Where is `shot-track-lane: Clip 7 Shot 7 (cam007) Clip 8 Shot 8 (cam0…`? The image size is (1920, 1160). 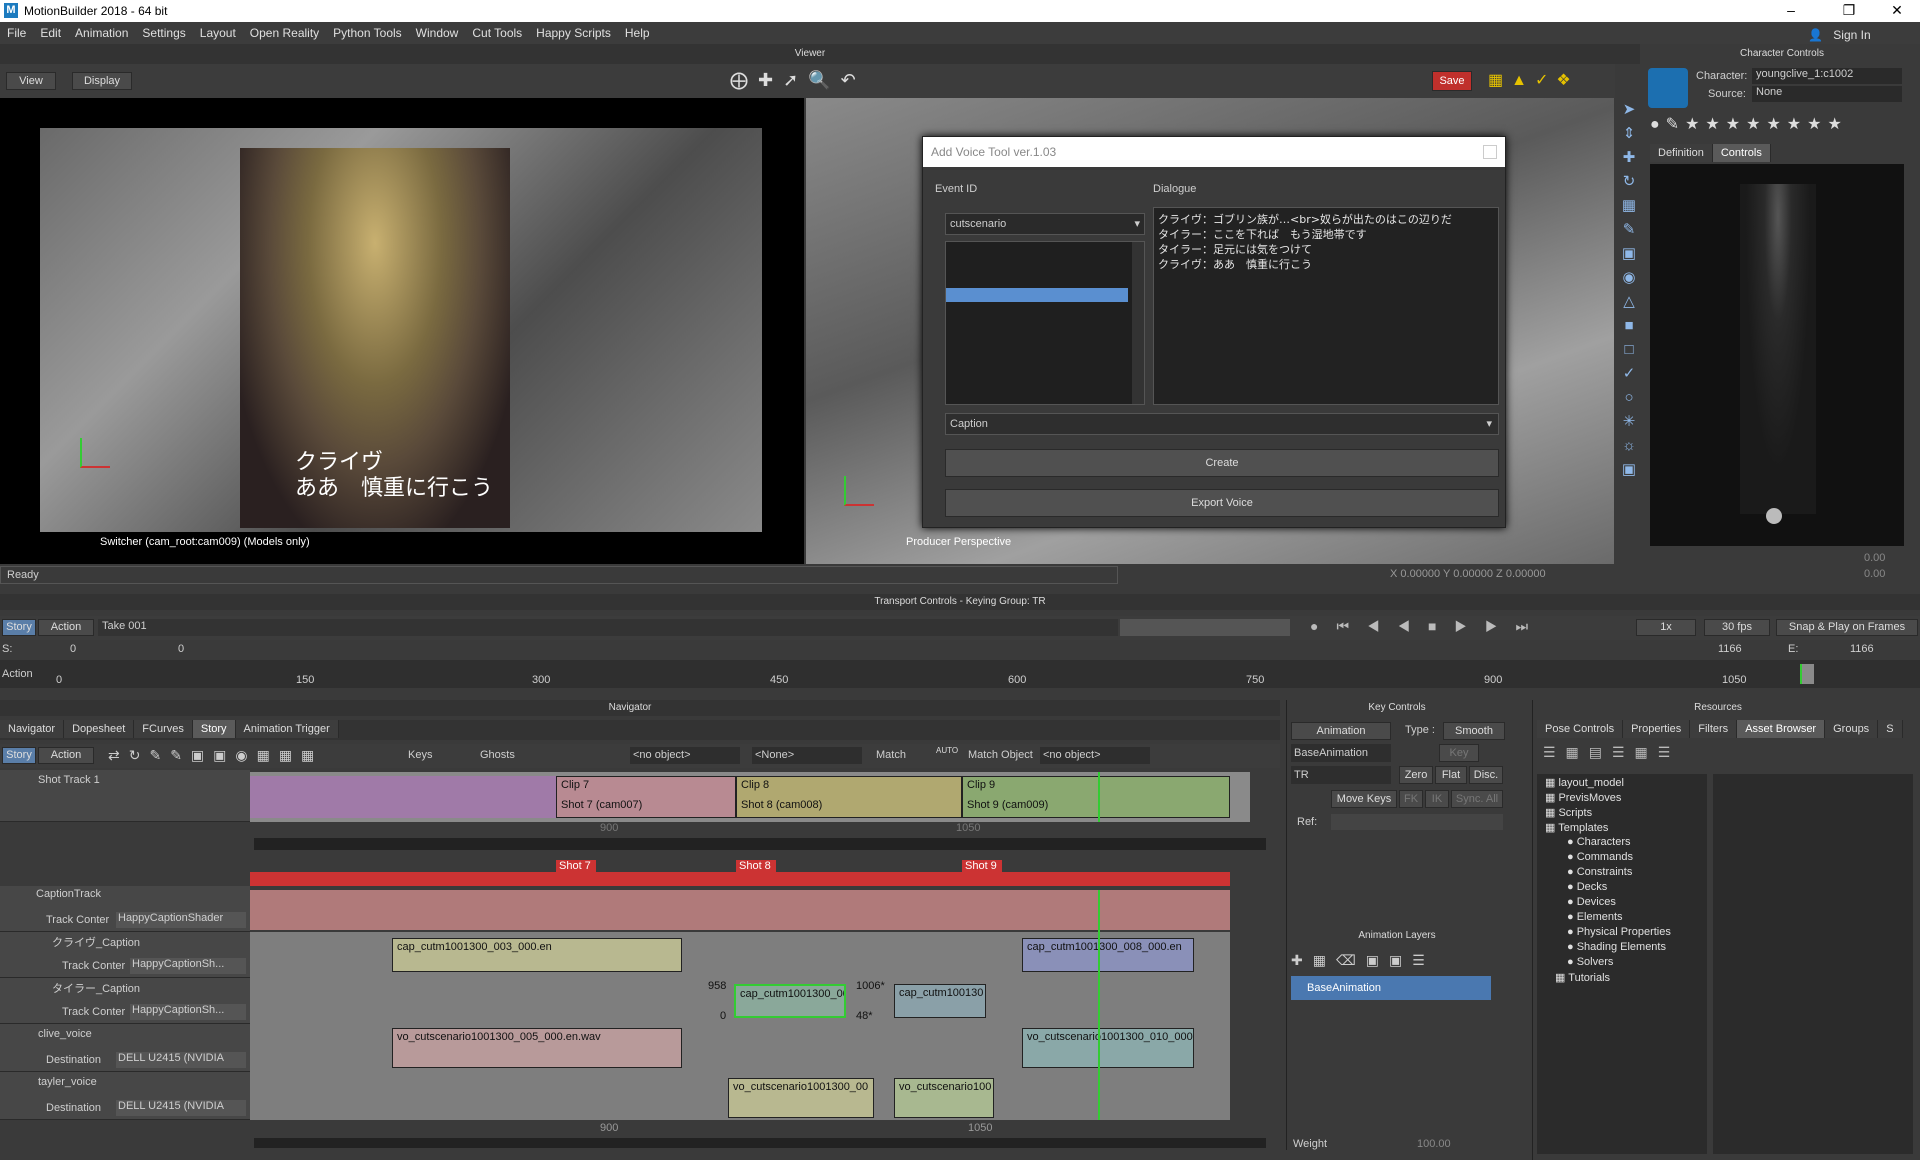 shot-track-lane: Clip 7 Shot 7 (cam007) Clip 8 Shot 8 (cam0… is located at coordinates (750, 797).